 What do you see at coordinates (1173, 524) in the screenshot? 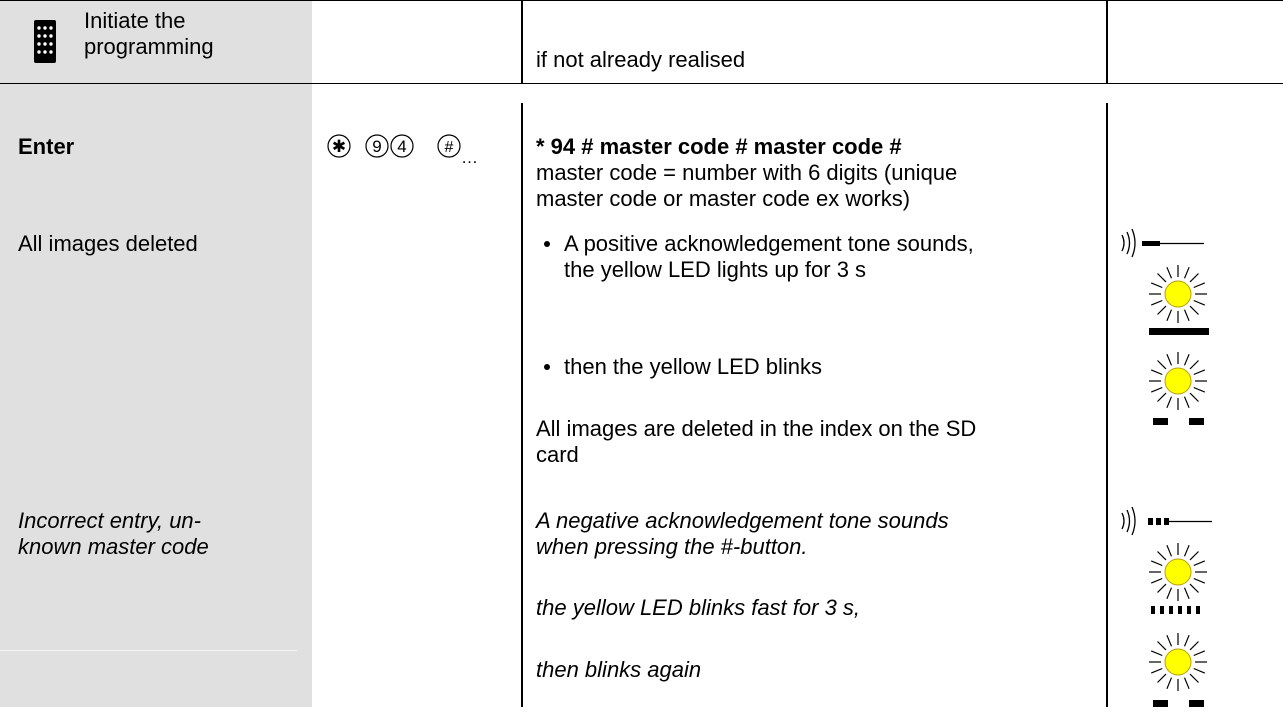
I see `negative-tone-icon` at bounding box center [1173, 524].